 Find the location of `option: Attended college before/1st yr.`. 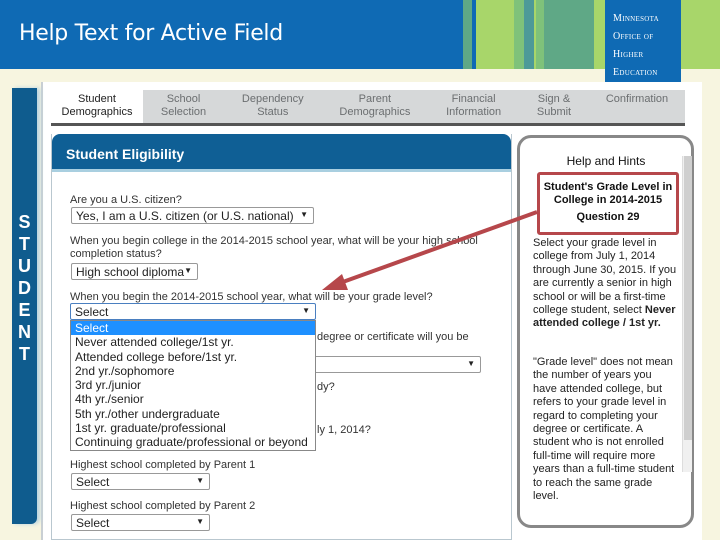

option: Attended college before/1st yr. is located at coordinates (193, 357).